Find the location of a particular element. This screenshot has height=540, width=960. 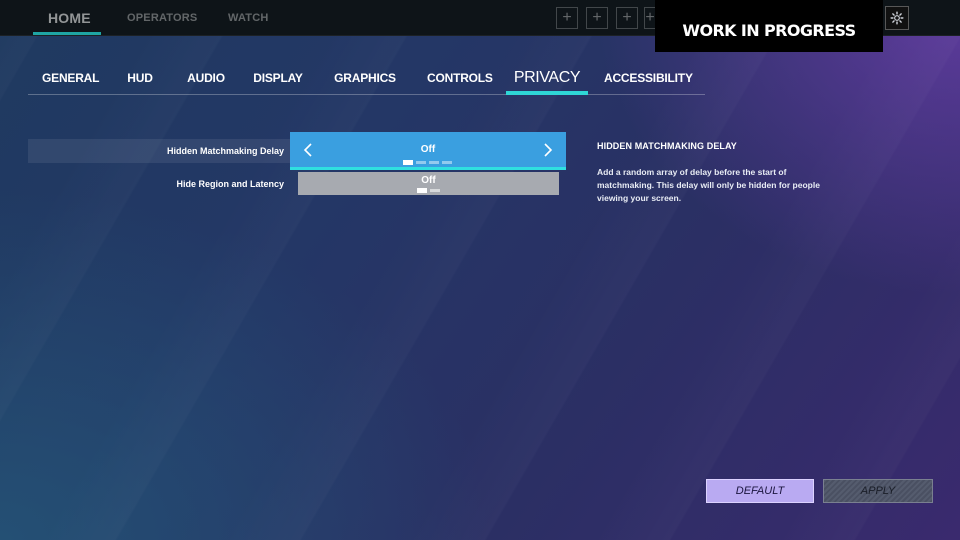

settings-button is located at coordinates (897, 18).